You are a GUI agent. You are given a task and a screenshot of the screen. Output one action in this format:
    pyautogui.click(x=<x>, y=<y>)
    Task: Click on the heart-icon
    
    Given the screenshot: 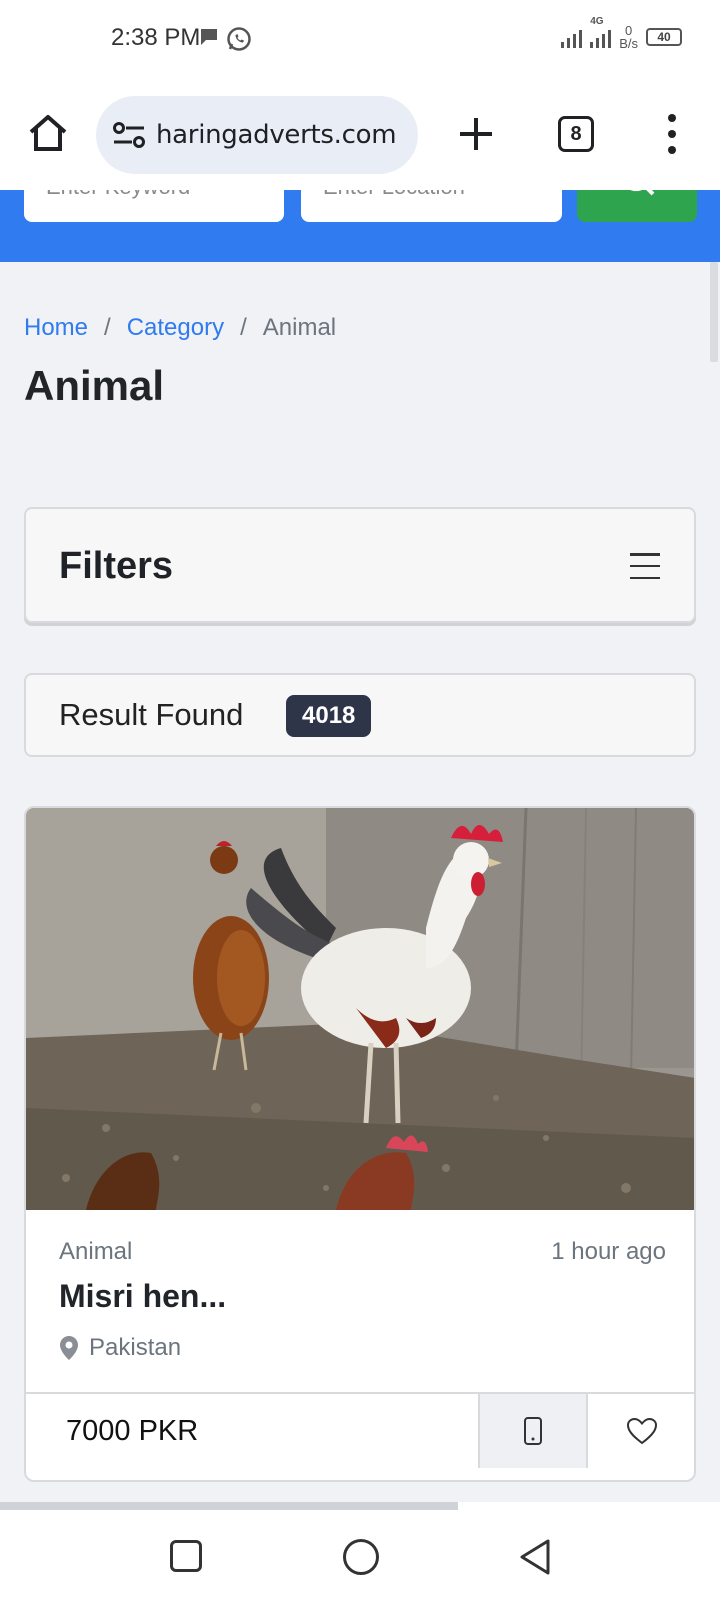 What is the action you would take?
    pyautogui.click(x=642, y=1431)
    